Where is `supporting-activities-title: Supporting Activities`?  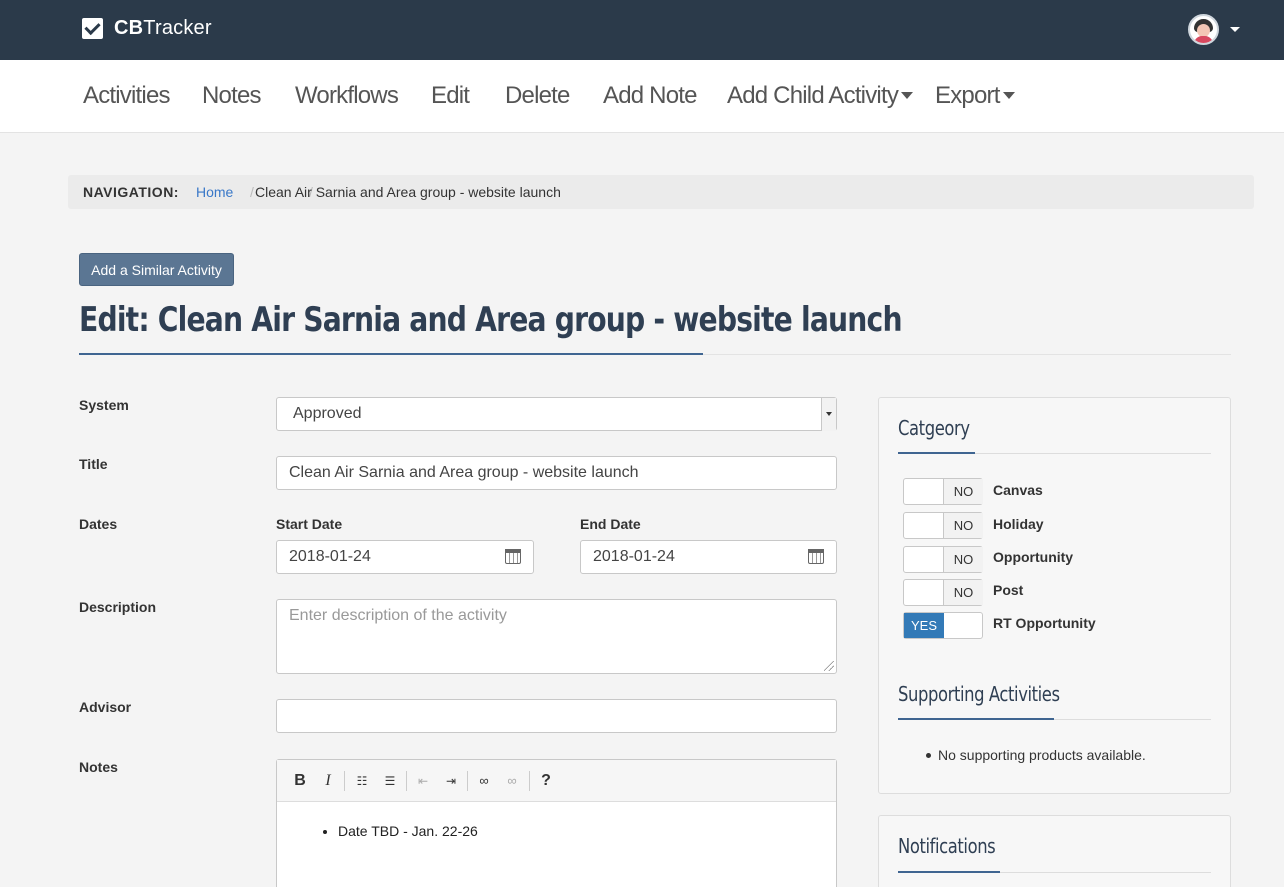 supporting-activities-title: Supporting Activities is located at coordinates (979, 694).